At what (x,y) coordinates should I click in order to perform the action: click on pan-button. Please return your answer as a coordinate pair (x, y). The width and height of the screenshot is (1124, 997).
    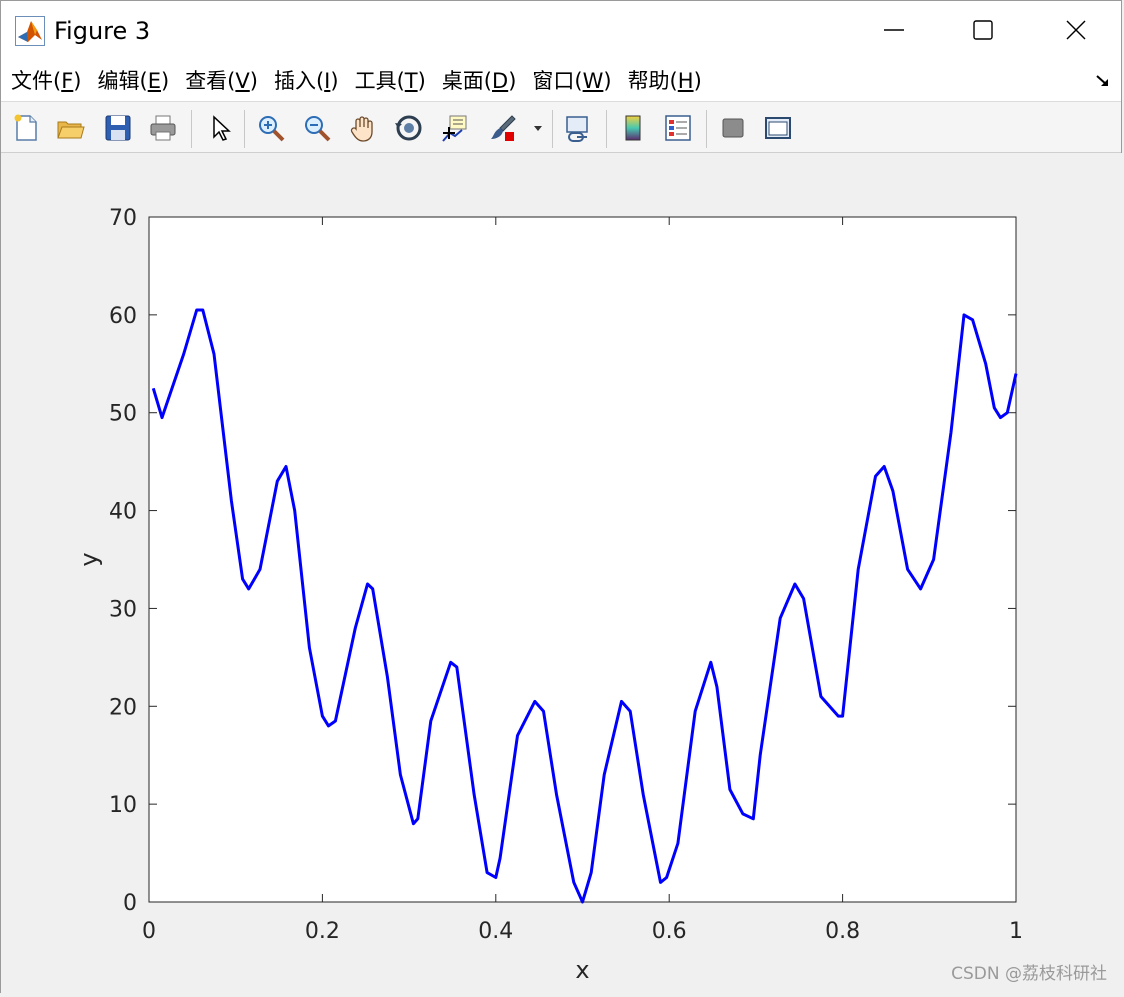
    Looking at the image, I should click on (363, 128).